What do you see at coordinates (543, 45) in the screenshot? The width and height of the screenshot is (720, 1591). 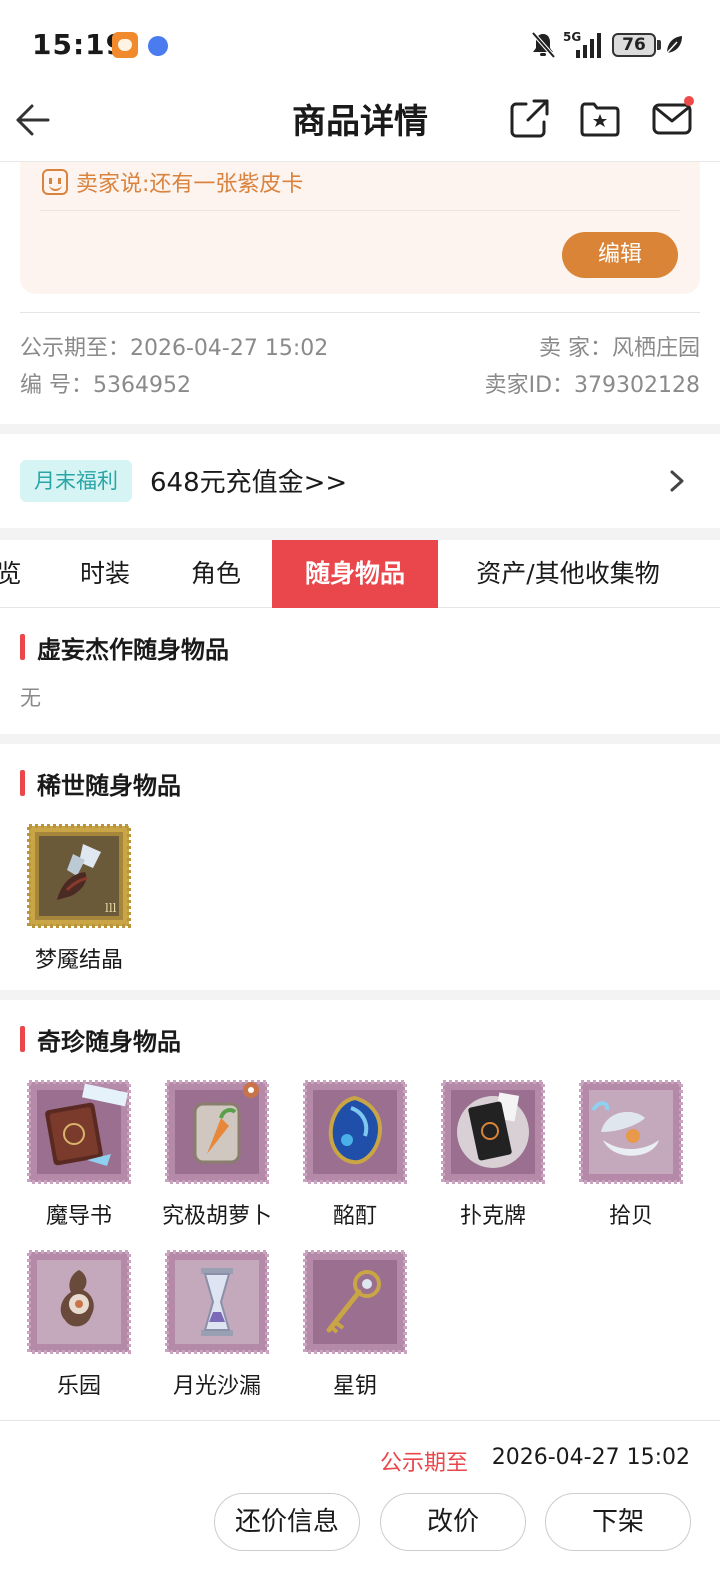 I see `mute-bell-icon` at bounding box center [543, 45].